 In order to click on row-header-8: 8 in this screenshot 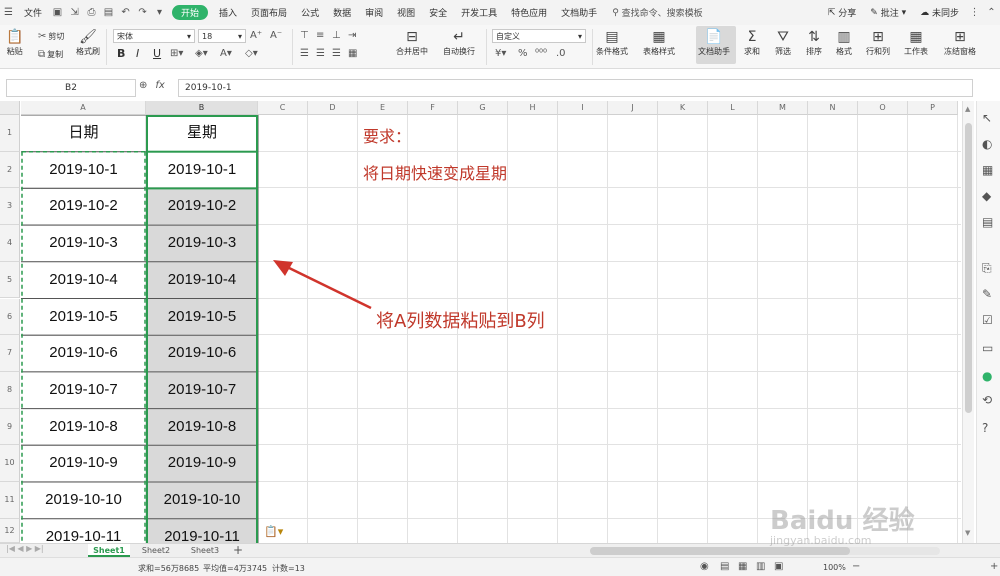, I will do `click(10, 390)`.